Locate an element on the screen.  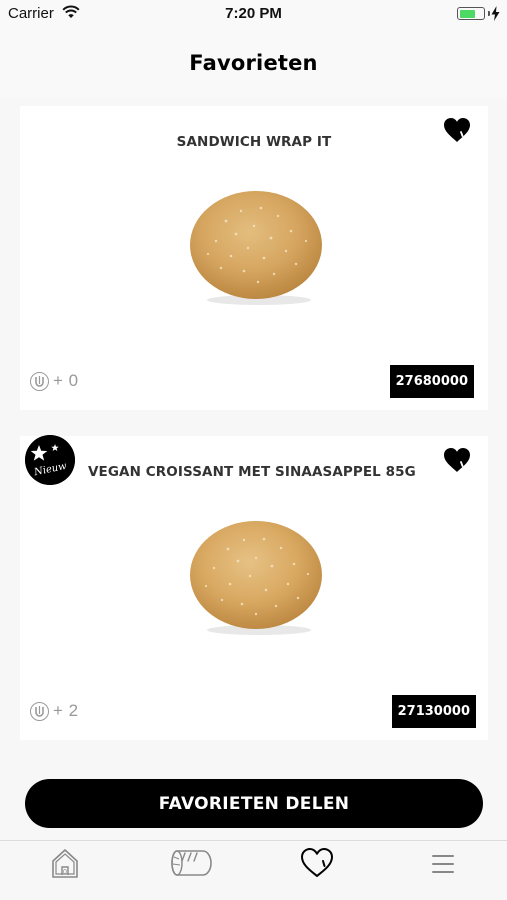
tab-home: 0 is located at coordinates (65, 870).